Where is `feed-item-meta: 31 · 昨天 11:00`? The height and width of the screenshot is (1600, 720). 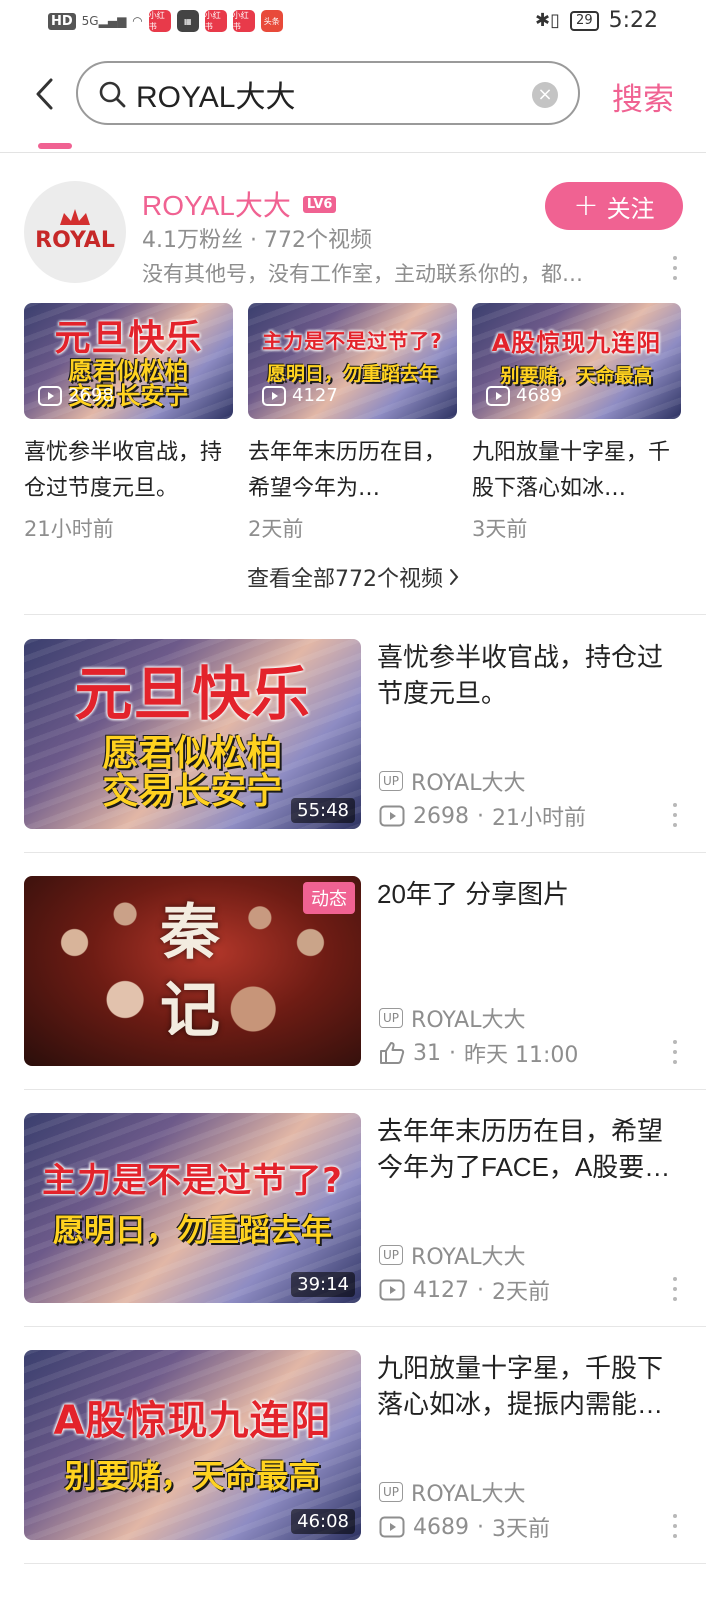
feed-item-meta: 31 · 昨天 11:00 is located at coordinates (478, 1053).